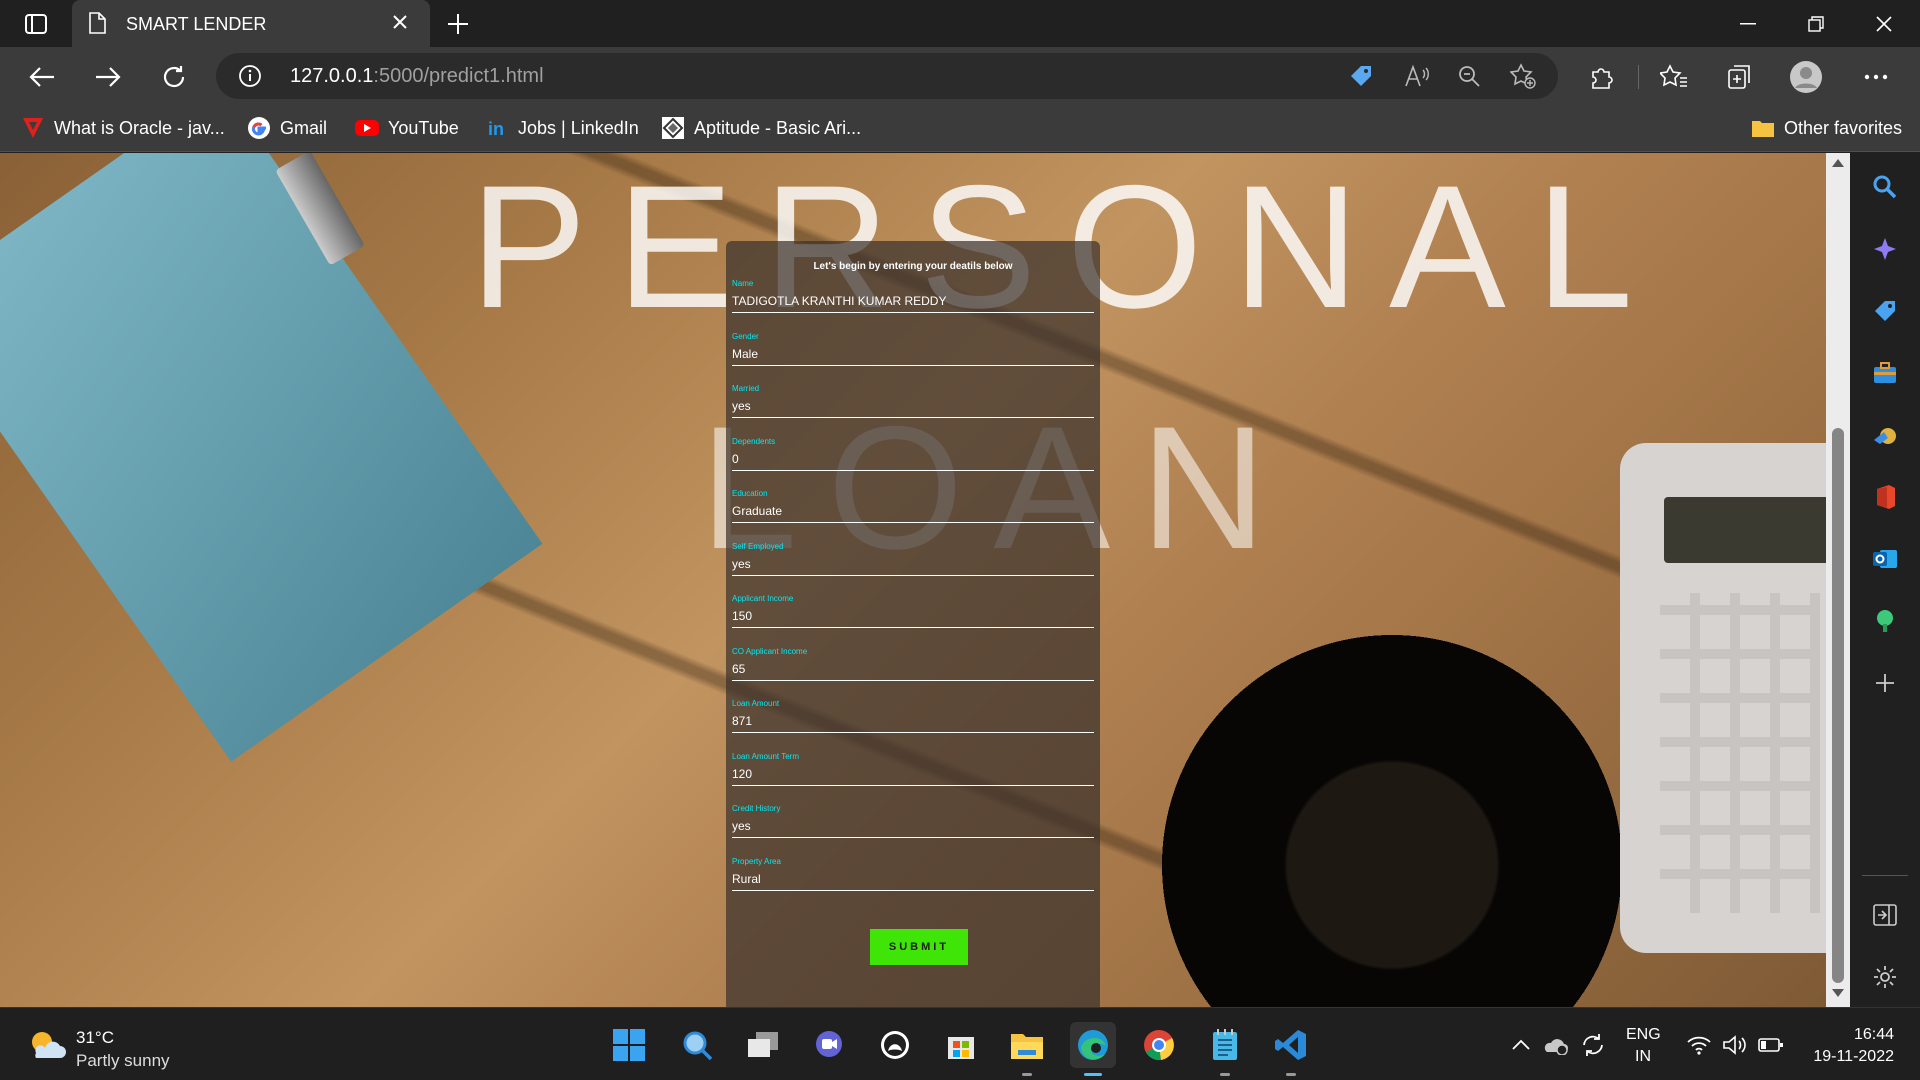 The width and height of the screenshot is (1920, 1080). Describe the element at coordinates (756, 861) in the screenshot. I see `field-label: Property Area` at that location.